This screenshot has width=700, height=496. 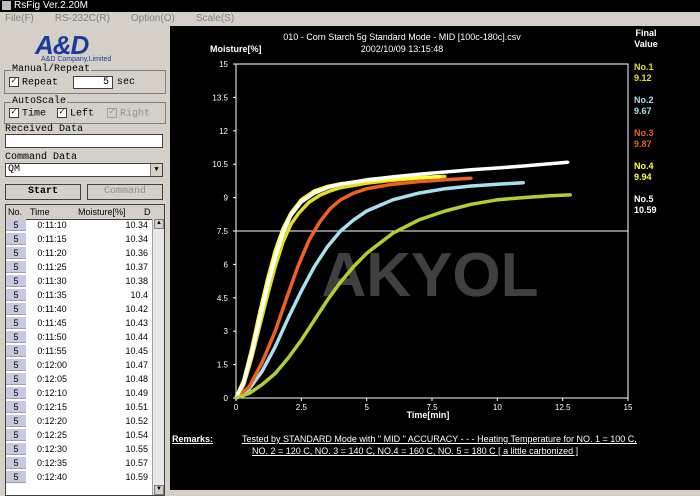 I want to click on repeat-unit: sec, so click(x=126, y=82).